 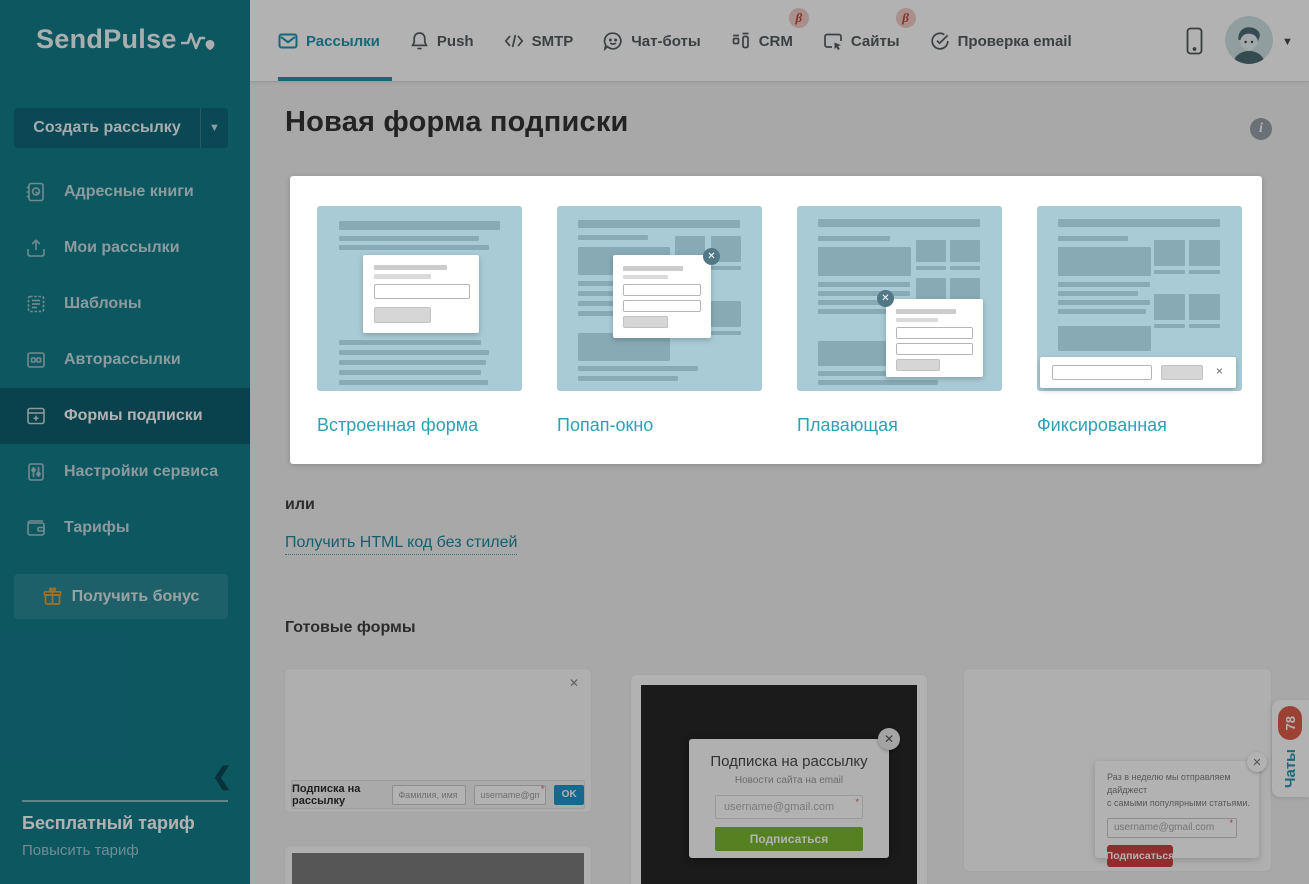 What do you see at coordinates (419, 298) in the screenshot?
I see `embedded-form-thumbnail` at bounding box center [419, 298].